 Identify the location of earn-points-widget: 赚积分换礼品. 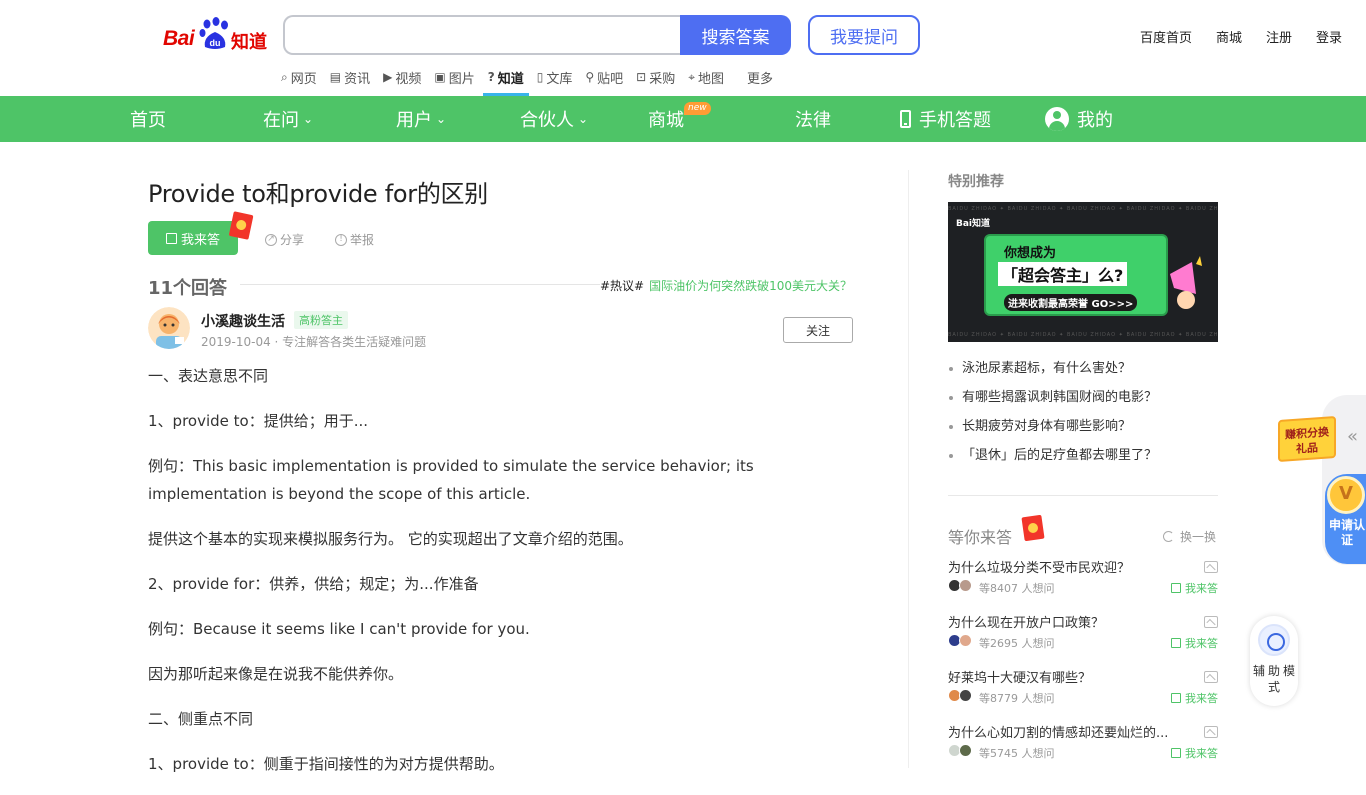
(1307, 439).